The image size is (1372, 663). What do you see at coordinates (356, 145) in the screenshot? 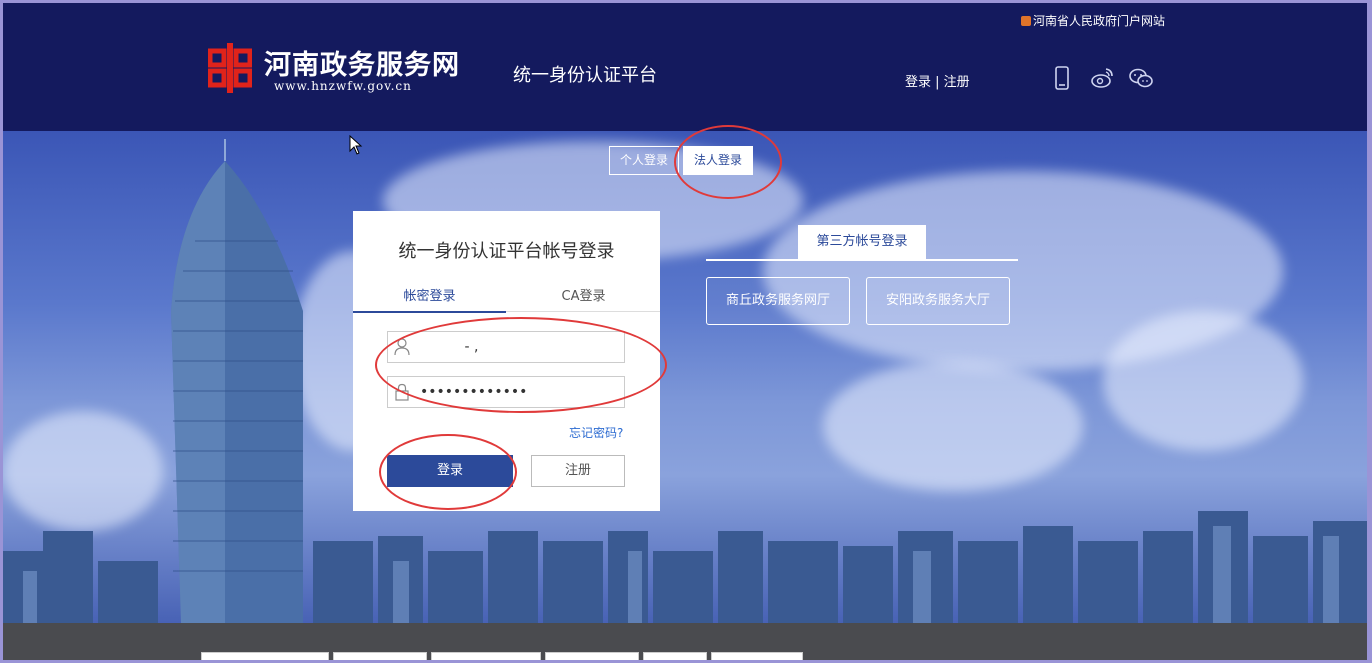
I see `mouse-cursor-icon` at bounding box center [356, 145].